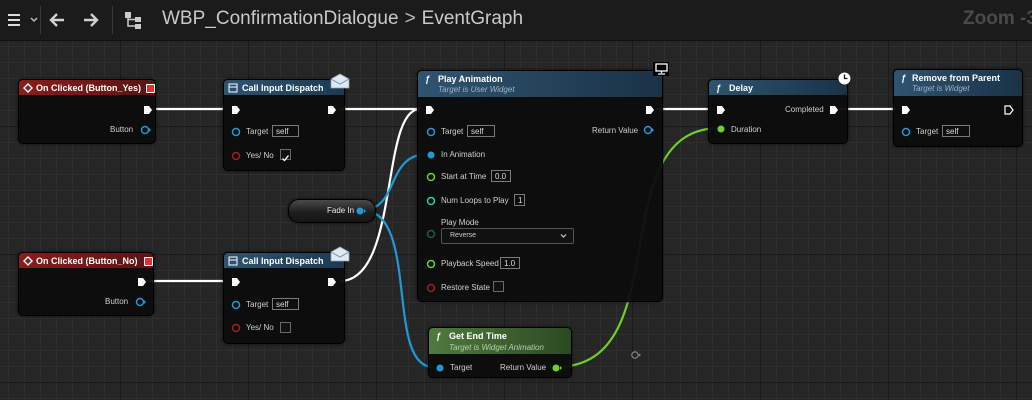 The image size is (1032, 400). I want to click on restore-state-pin, so click(432, 288).